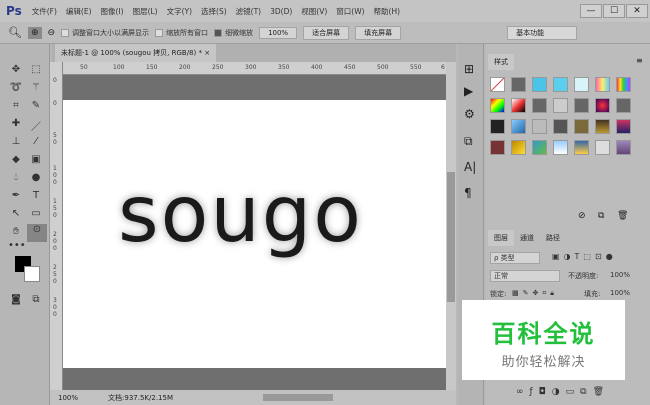  I want to click on fill-screen-button: 填充屏幕, so click(378, 32).